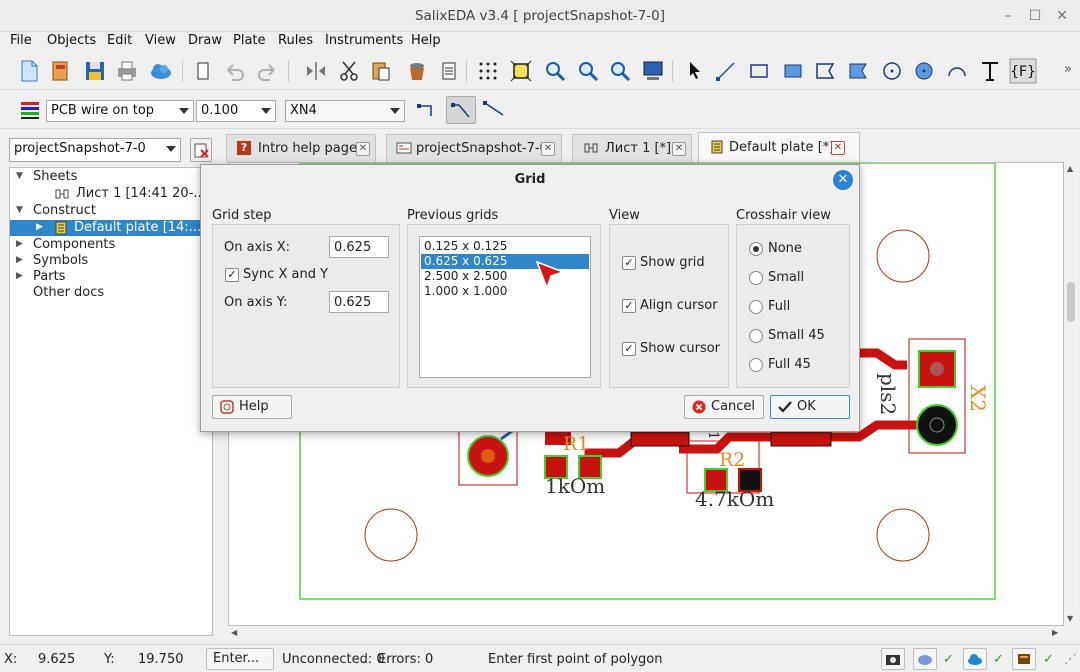 The width and height of the screenshot is (1080, 672). What do you see at coordinates (29, 71) in the screenshot?
I see `new-document-icon` at bounding box center [29, 71].